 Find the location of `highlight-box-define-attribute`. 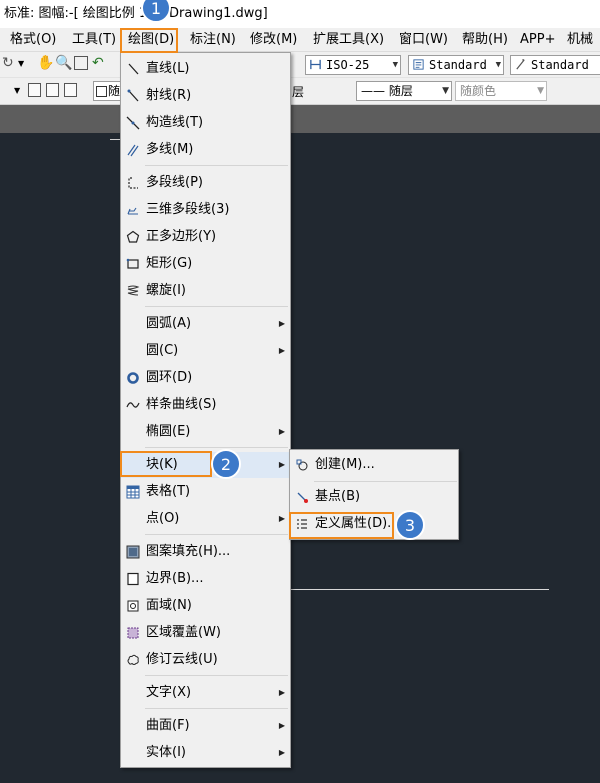

highlight-box-define-attribute is located at coordinates (341, 525).